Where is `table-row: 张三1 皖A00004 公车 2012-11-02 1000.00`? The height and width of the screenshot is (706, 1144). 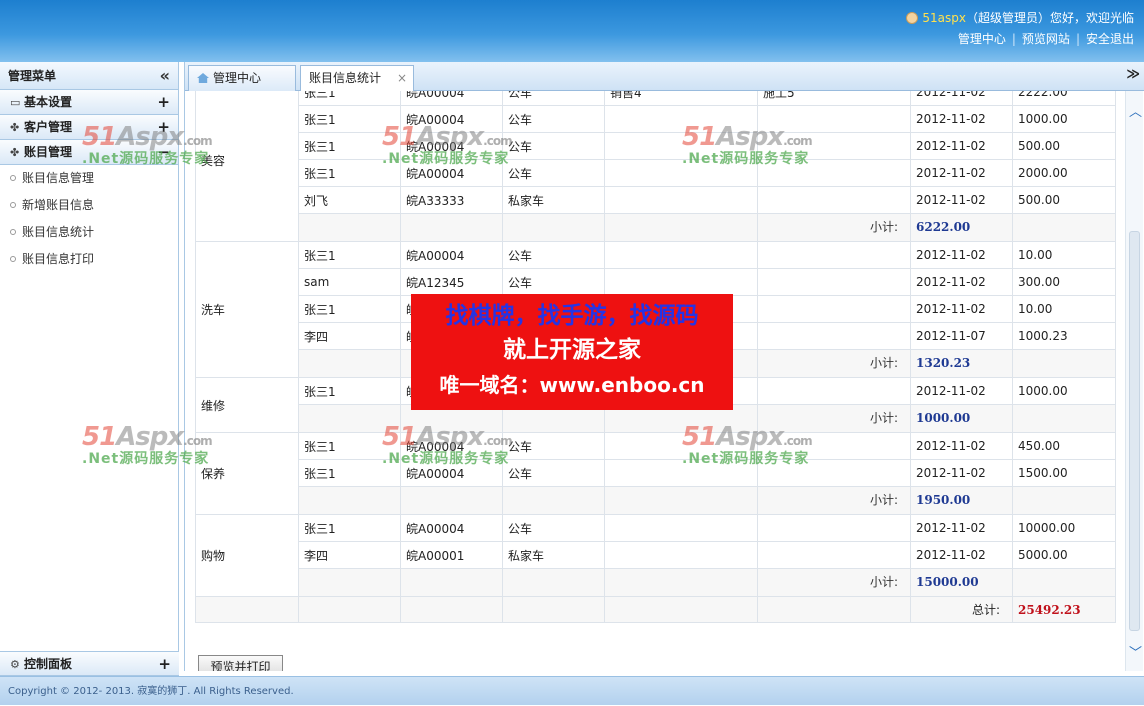
table-row: 张三1 皖A00004 公车 2012-11-02 1000.00 is located at coordinates (656, 119).